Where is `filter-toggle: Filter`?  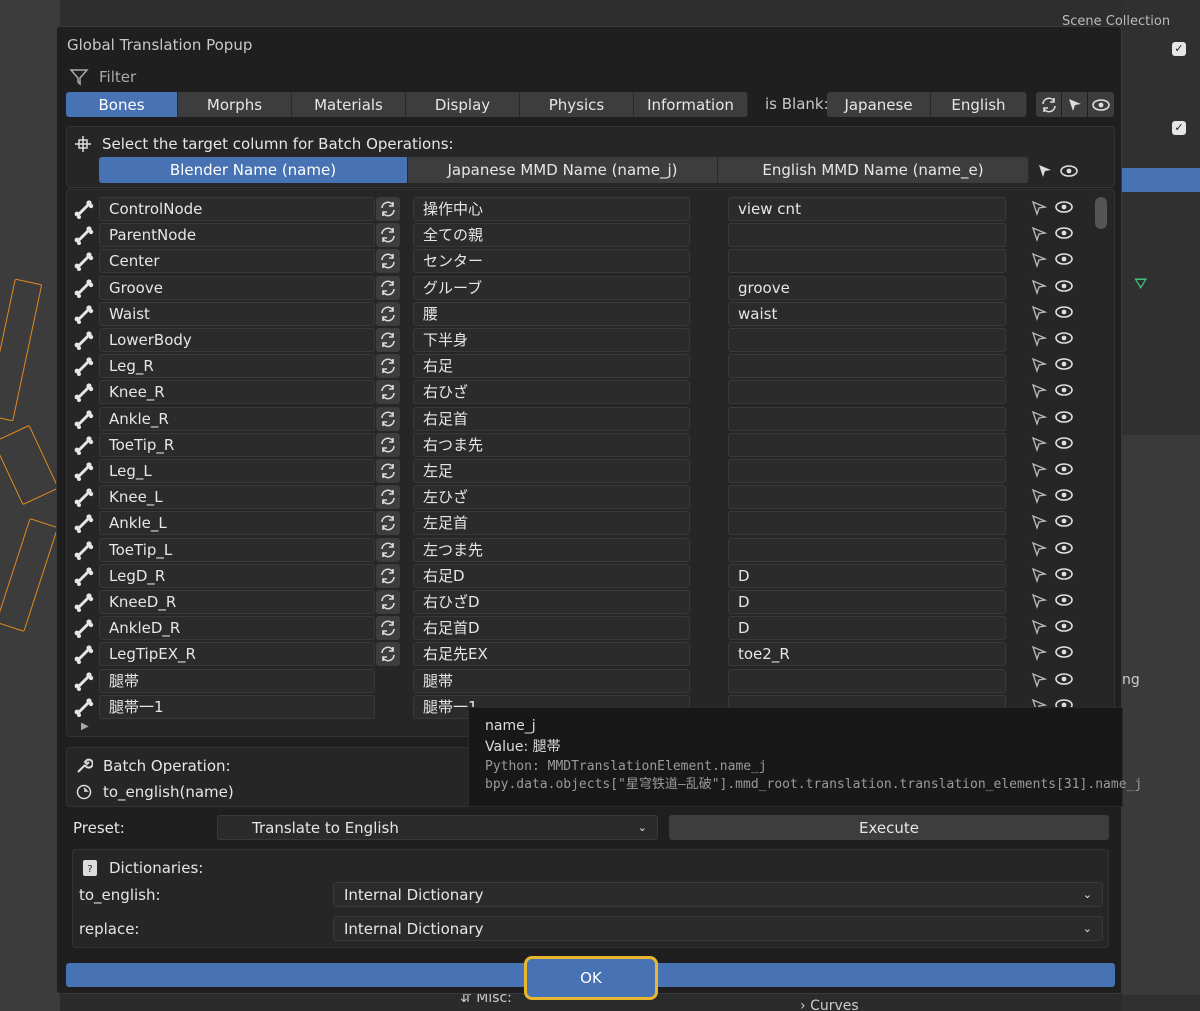 filter-toggle: Filter is located at coordinates (102, 77).